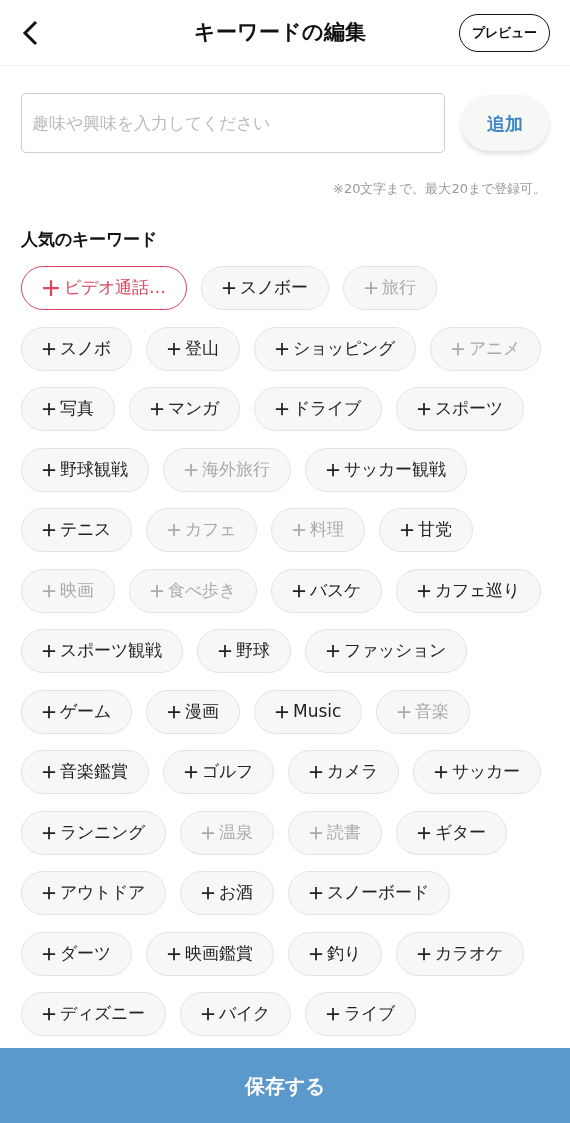 The height and width of the screenshot is (1123, 570). Describe the element at coordinates (210, 953) in the screenshot. I see `keyword-chip: 映画鑑賞` at that location.